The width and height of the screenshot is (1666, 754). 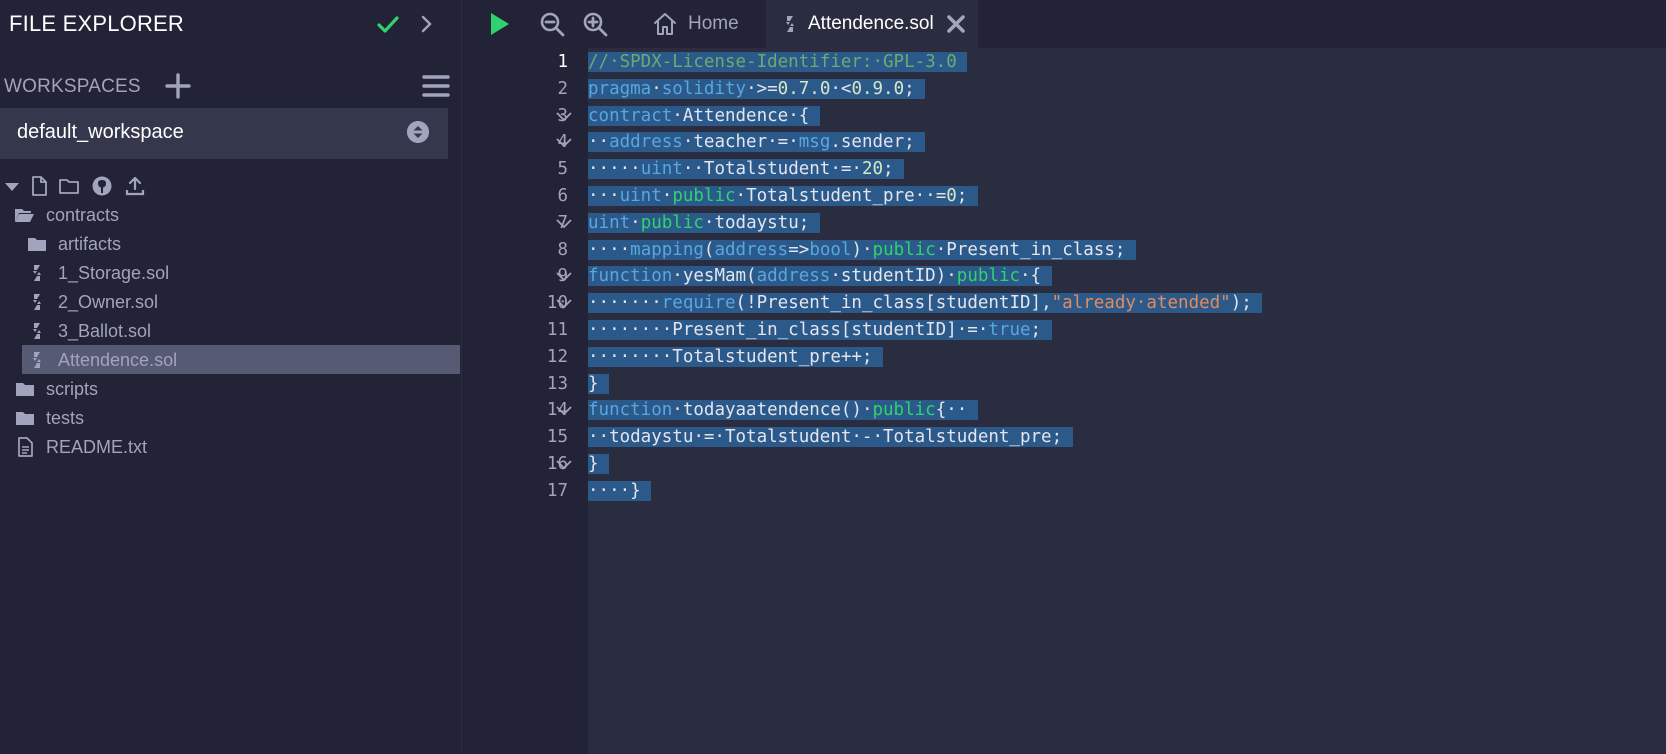 I want to click on code-line: 5 ·····uint··Totalstudent·=·20;, so click(x=1064, y=169).